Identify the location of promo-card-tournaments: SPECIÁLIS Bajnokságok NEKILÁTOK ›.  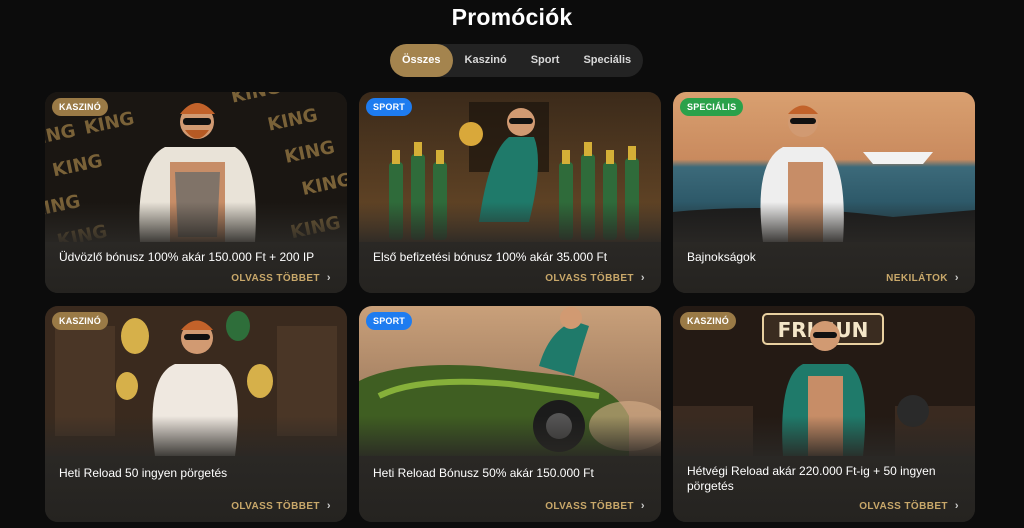
(824, 192).